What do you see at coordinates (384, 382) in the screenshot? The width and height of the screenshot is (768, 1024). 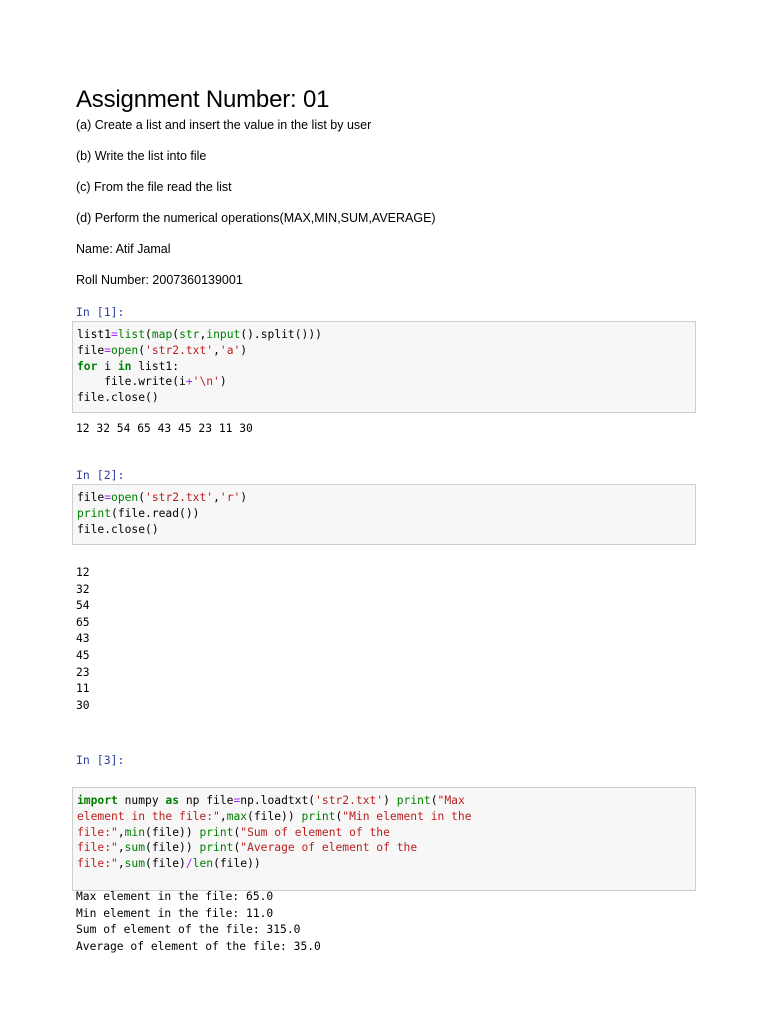 I see `code-line: file.write(i+'\n')` at bounding box center [384, 382].